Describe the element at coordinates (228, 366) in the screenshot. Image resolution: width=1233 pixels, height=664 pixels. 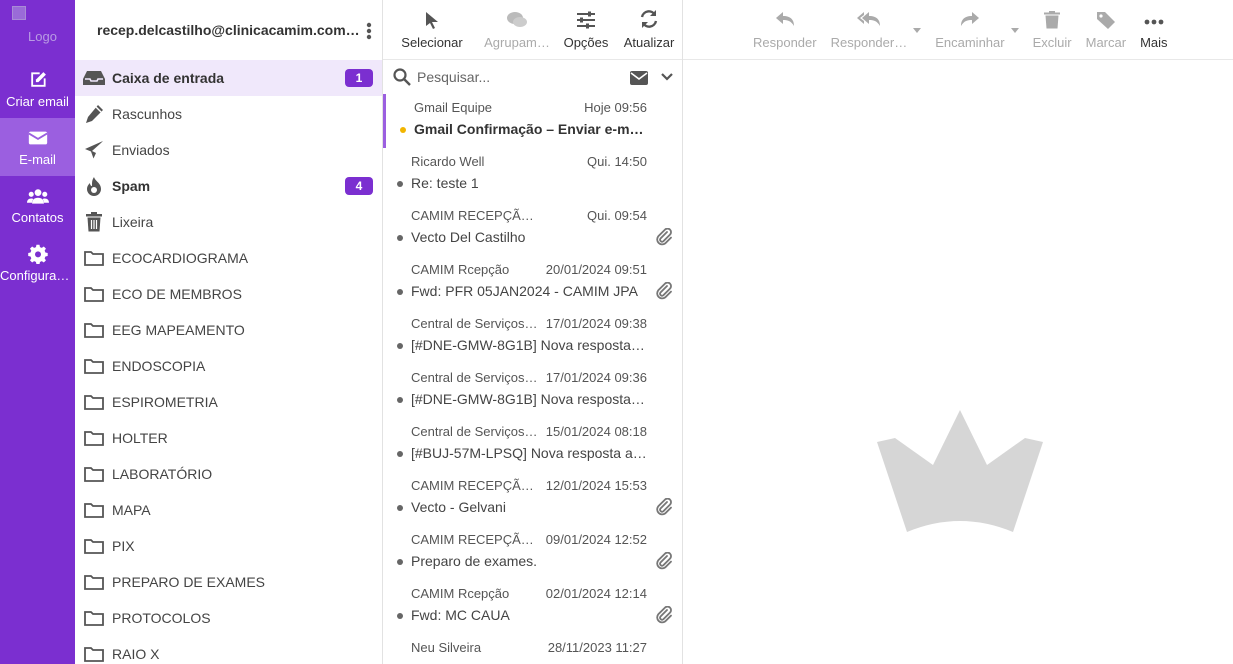
I see `folder-item: ENDOSCOPIA` at that location.